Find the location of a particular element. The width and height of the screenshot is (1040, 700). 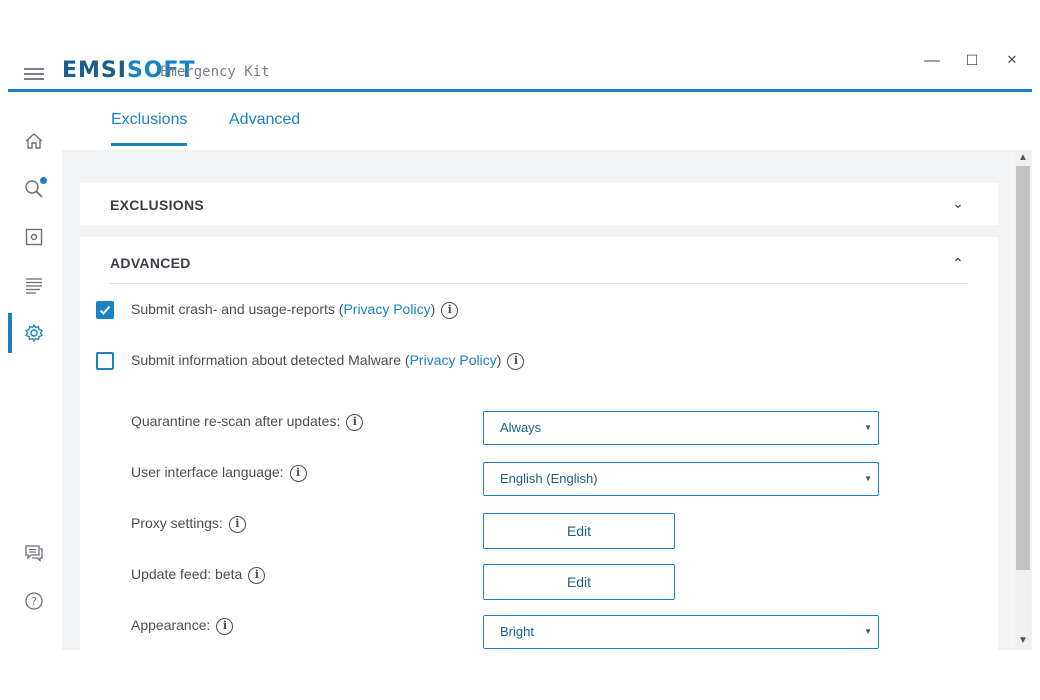

vertical-scrollbar: ▲ ▼ is located at coordinates (1023, 400).